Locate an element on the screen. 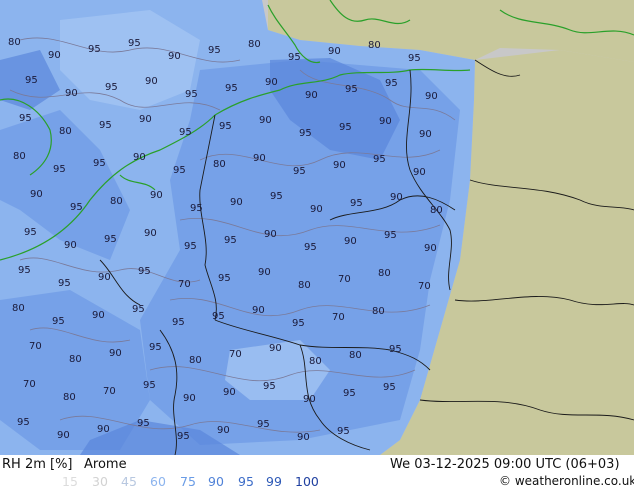 Image resolution: width=634 pixels, height=490 pixels. credit-label: © weatheronline.co.uk is located at coordinates (566, 481).